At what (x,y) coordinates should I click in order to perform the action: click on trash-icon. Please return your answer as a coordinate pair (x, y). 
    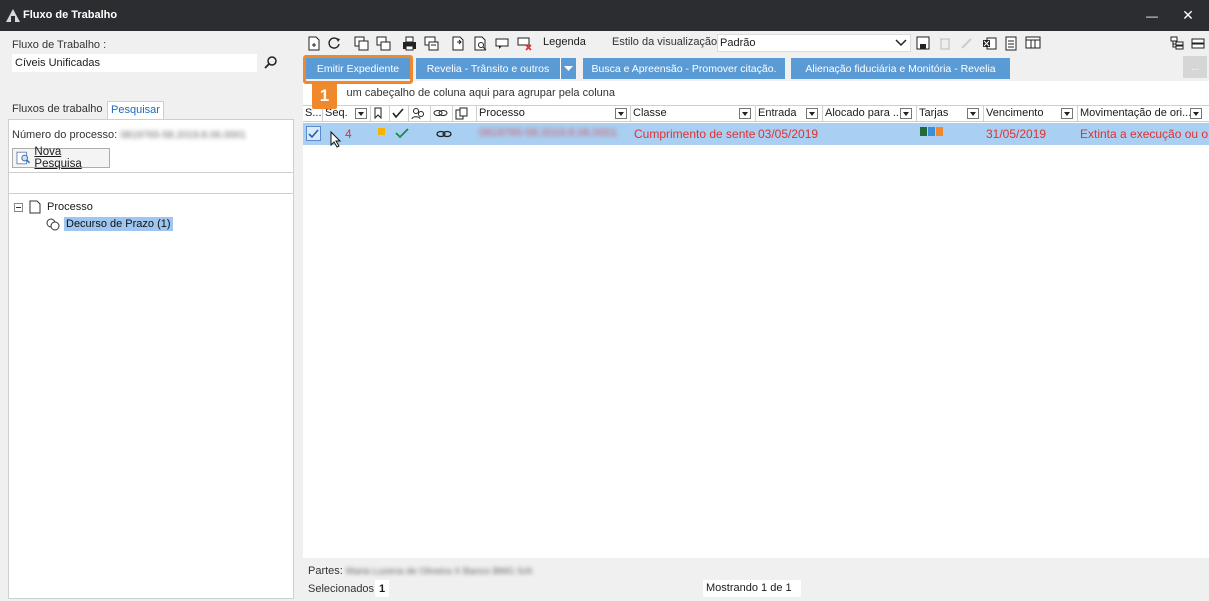
    Looking at the image, I should click on (945, 44).